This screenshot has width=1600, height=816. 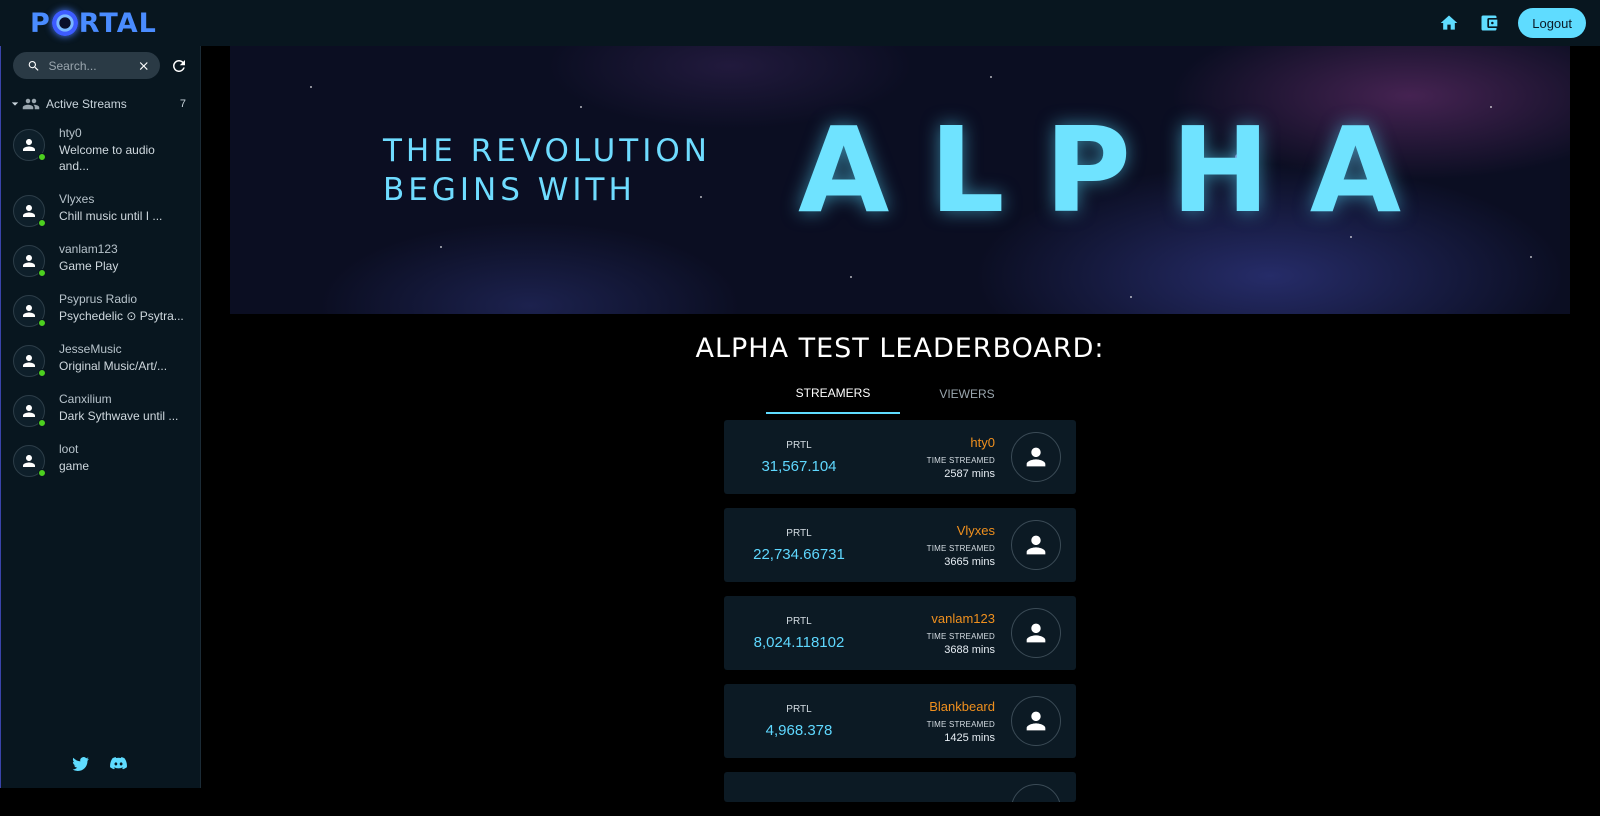 What do you see at coordinates (963, 618) in the screenshot?
I see `streamer-username: vanlam123` at bounding box center [963, 618].